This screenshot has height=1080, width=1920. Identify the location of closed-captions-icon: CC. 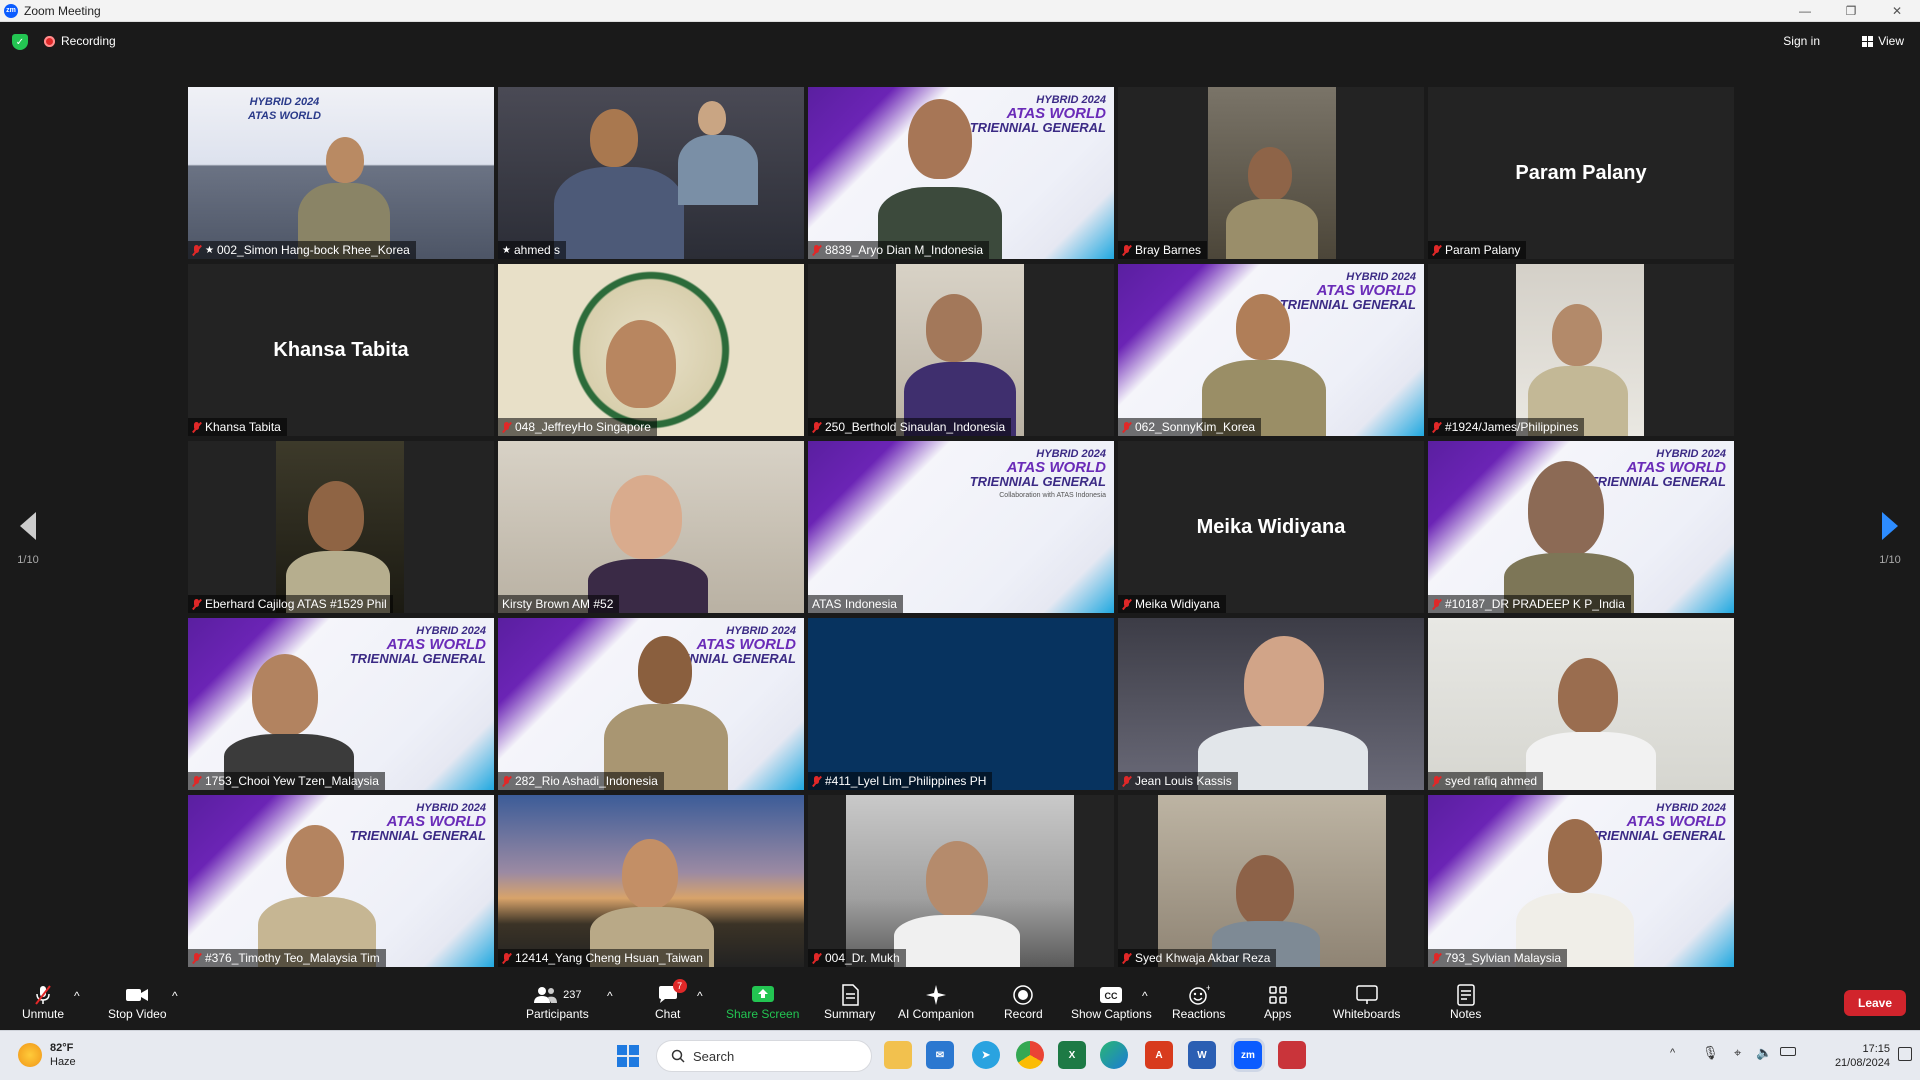
(1111, 995).